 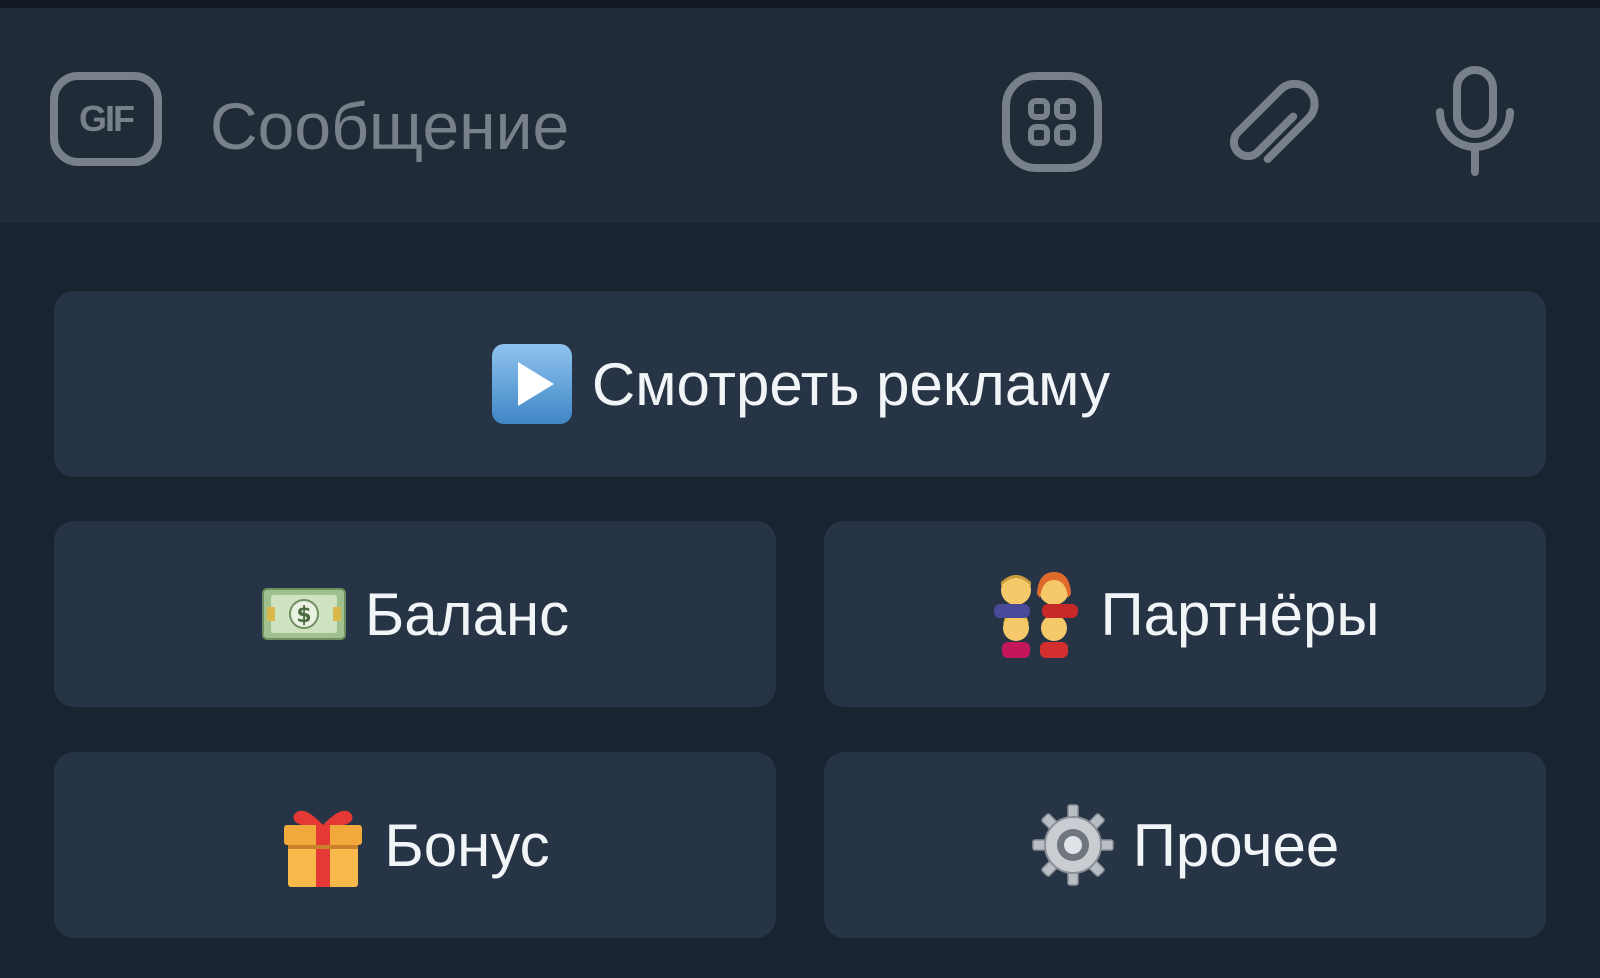 I want to click on sticker-icon, so click(x=1052, y=122).